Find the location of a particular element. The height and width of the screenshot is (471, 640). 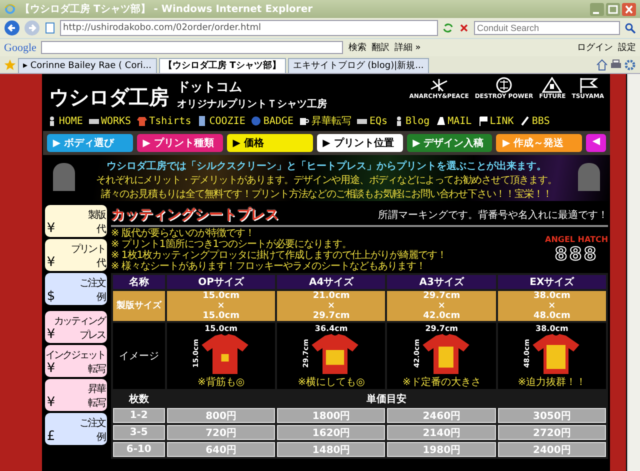

column-header: 枚数 is located at coordinates (139, 399).